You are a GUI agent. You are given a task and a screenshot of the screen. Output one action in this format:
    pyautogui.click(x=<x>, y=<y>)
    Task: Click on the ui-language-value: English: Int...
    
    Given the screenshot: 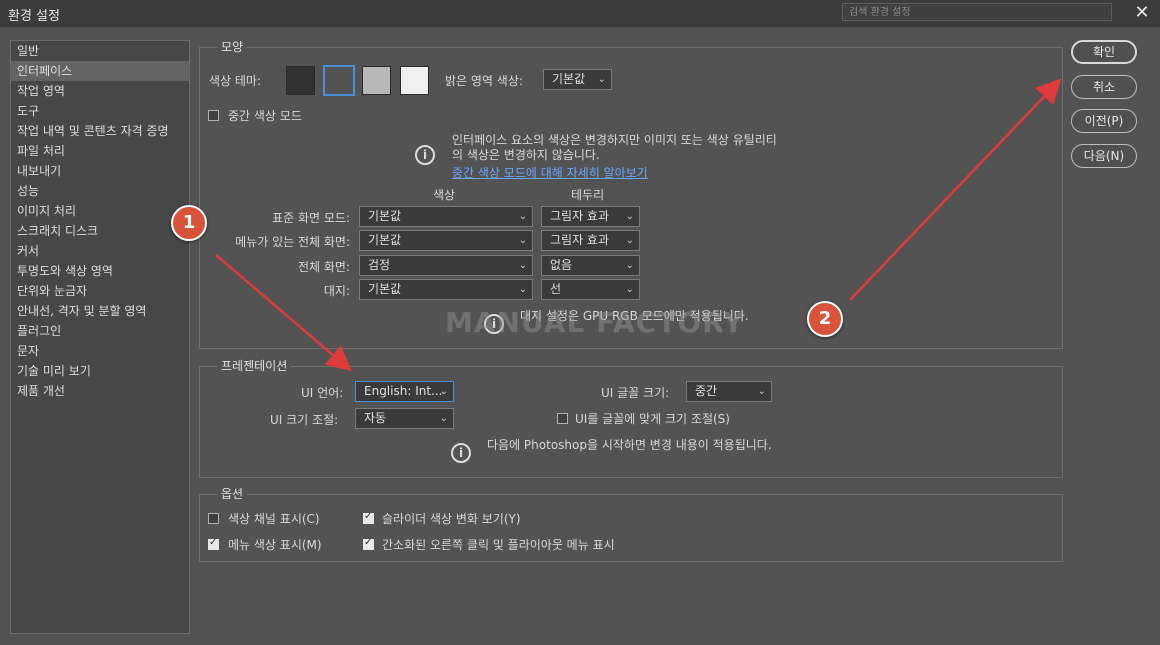 What is the action you would take?
    pyautogui.click(x=403, y=391)
    